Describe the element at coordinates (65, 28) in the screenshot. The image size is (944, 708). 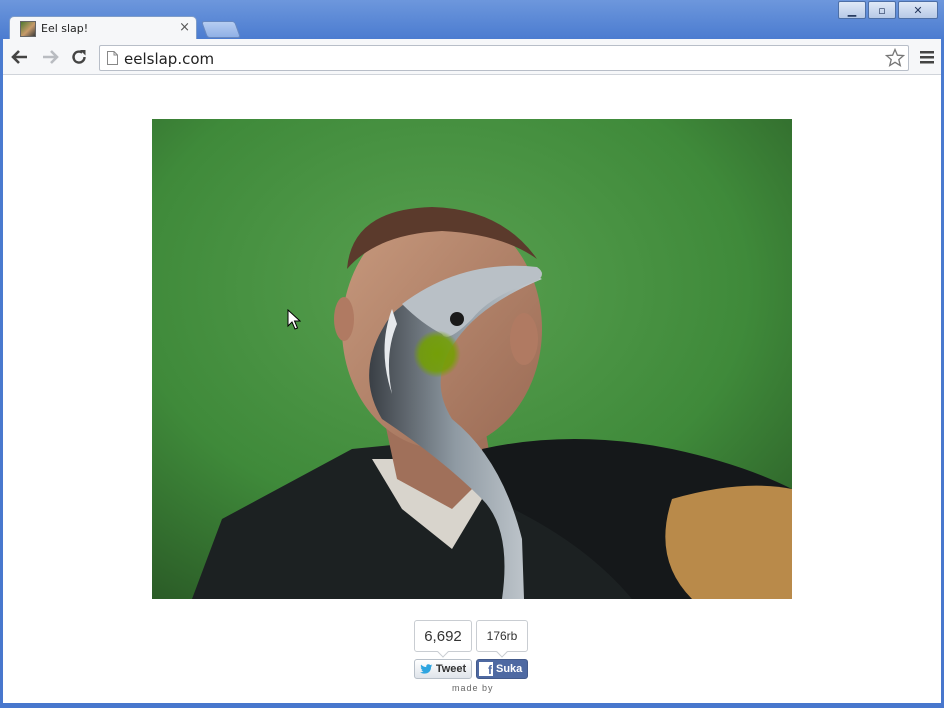
I see `tab-title: Eel slap!` at that location.